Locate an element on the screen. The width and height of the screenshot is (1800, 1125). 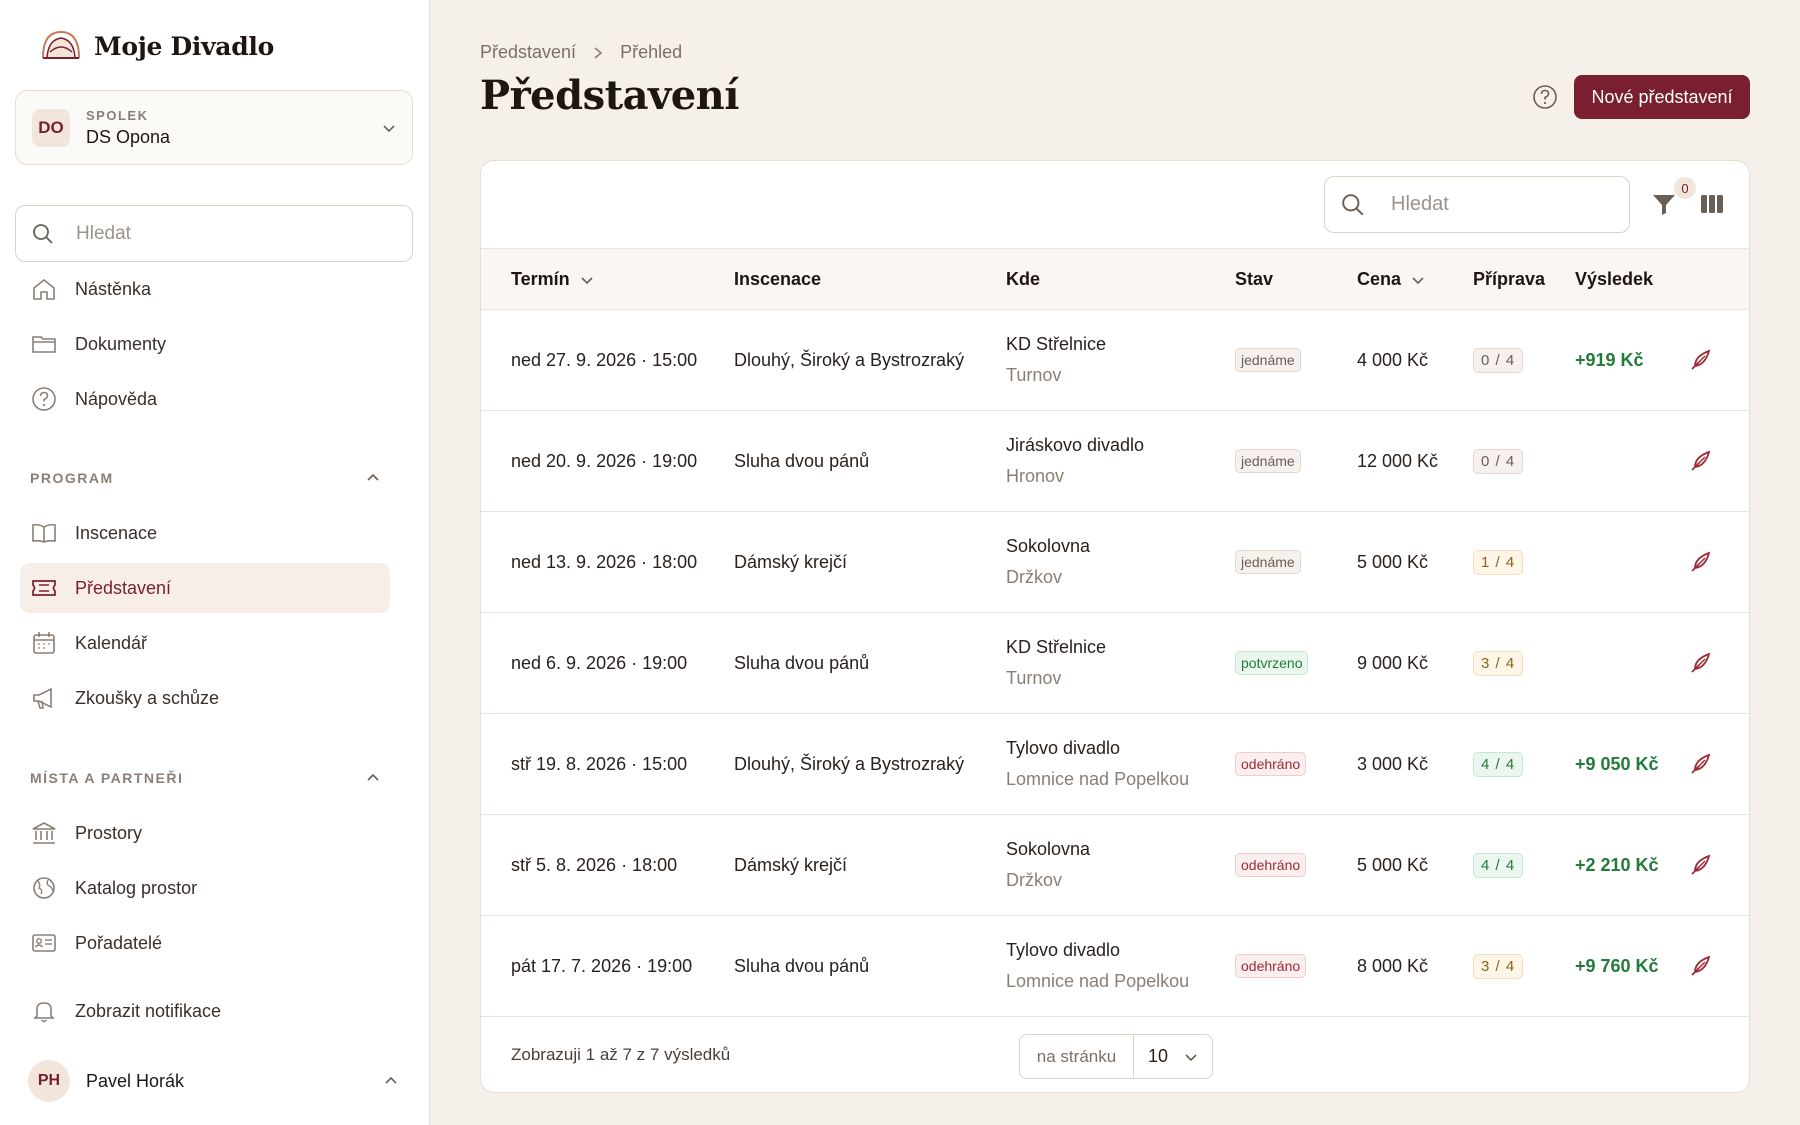
nav-item-organizers: Pořadatelé is located at coordinates (205, 943).